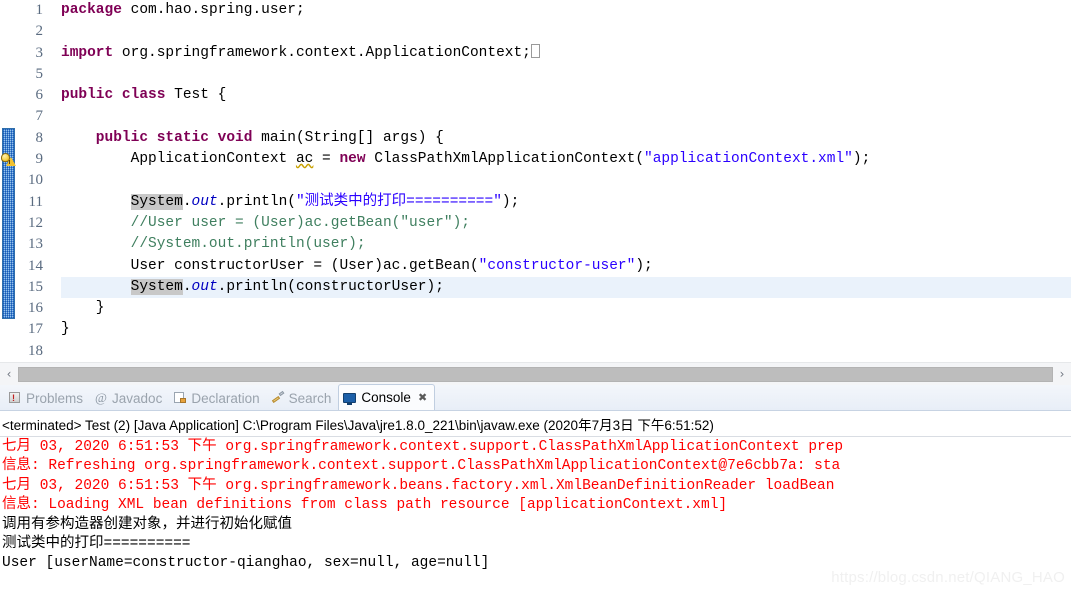 The width and height of the screenshot is (1071, 592). What do you see at coordinates (39, 95) in the screenshot?
I see `line-number: 6` at bounding box center [39, 95].